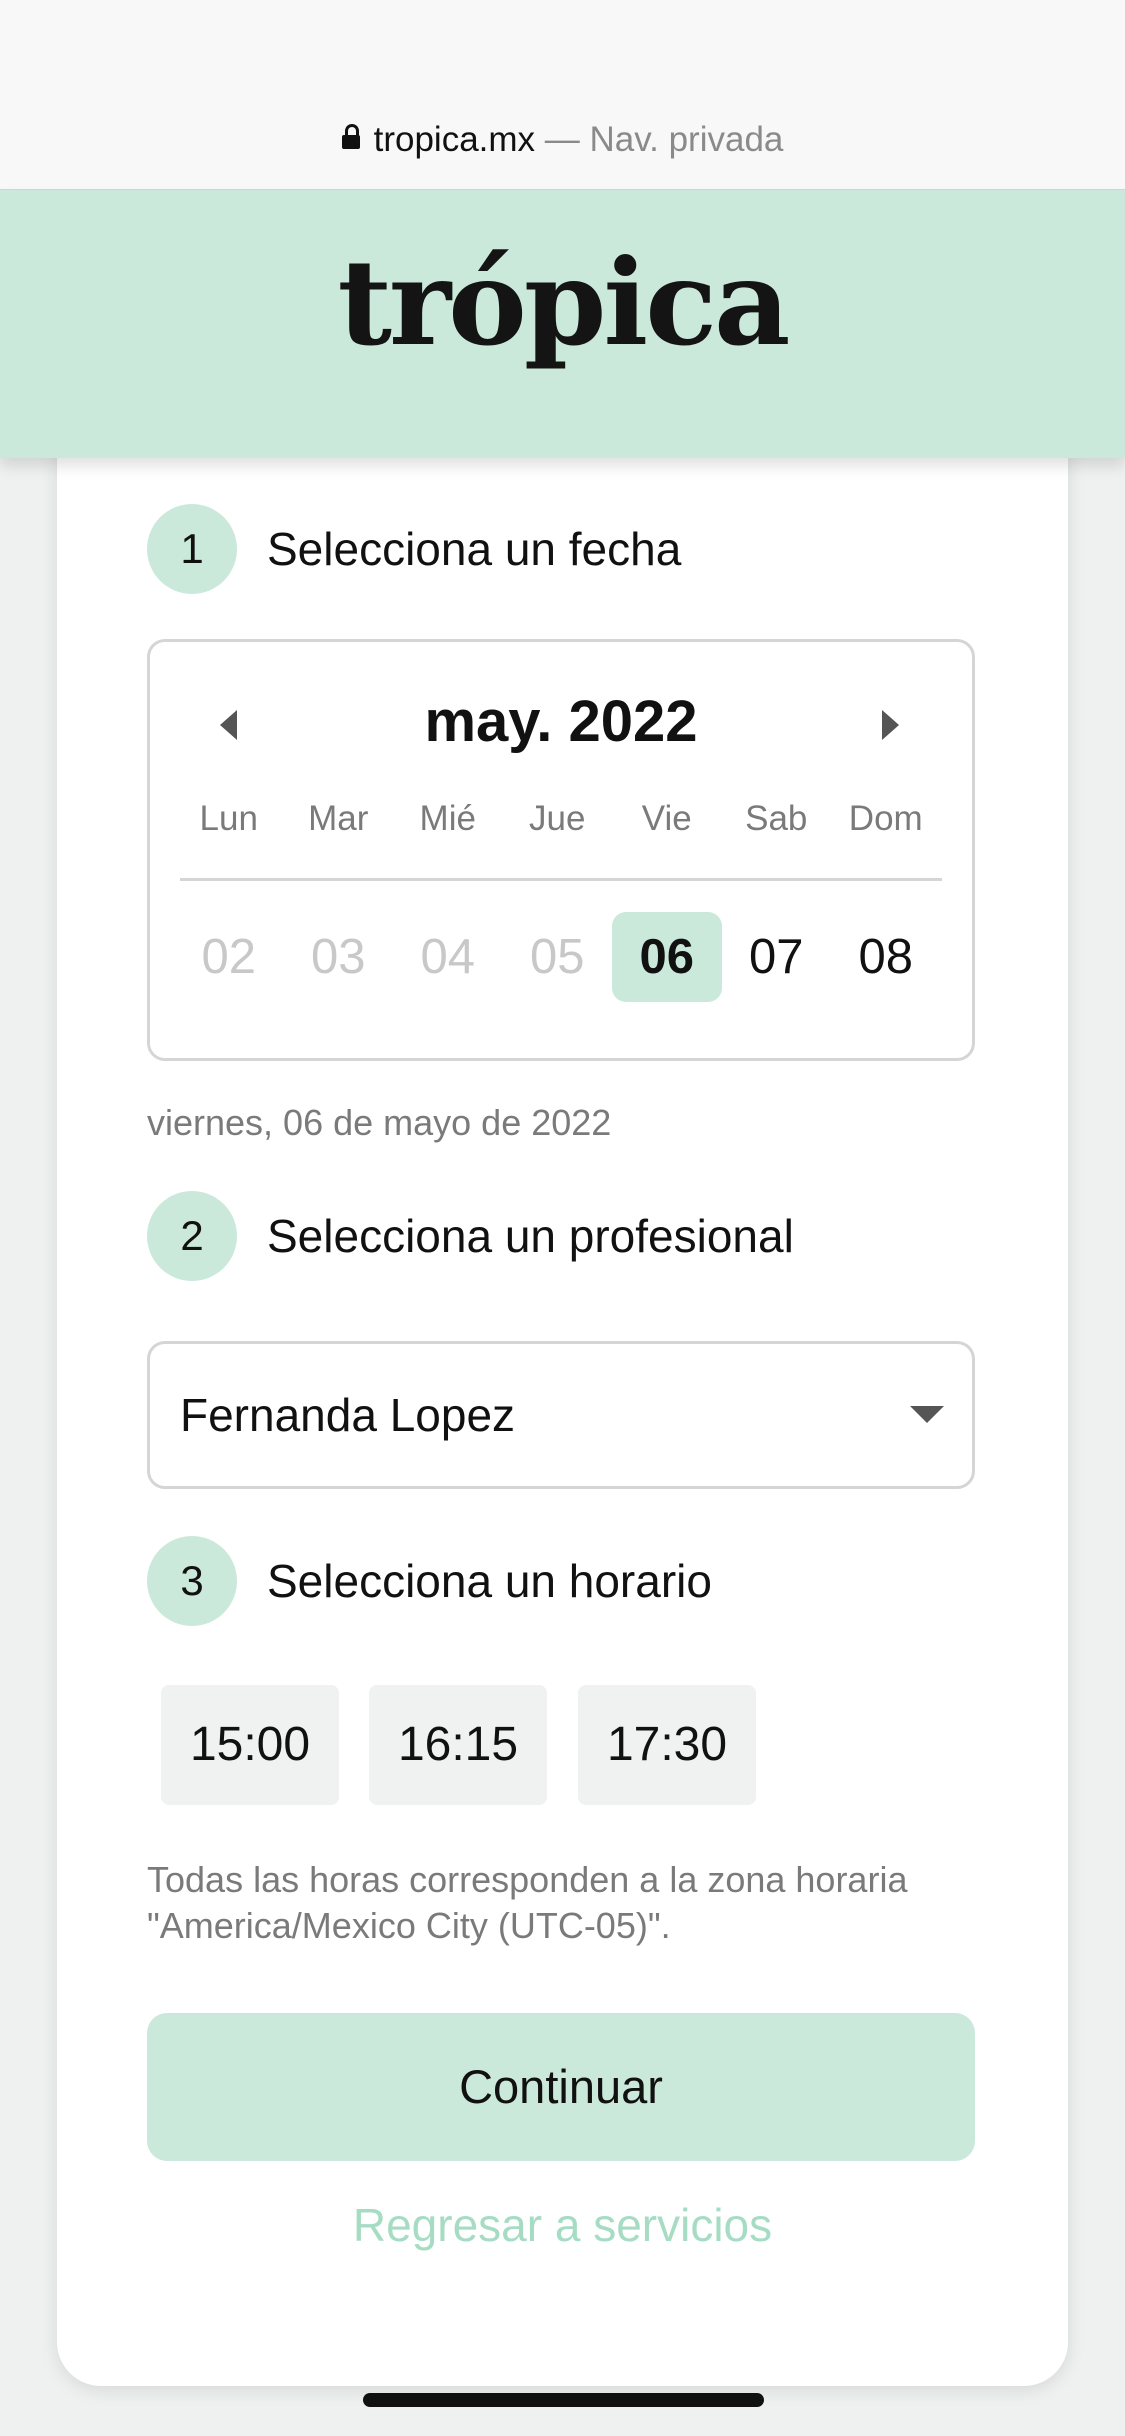  What do you see at coordinates (530, 1236) in the screenshot?
I see `step-2-title: Selecciona un profesional` at bounding box center [530, 1236].